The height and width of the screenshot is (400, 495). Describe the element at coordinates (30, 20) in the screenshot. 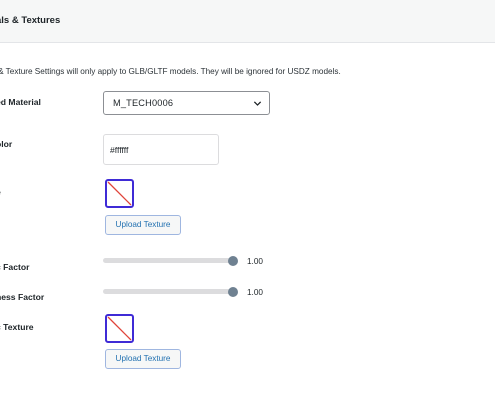

I see `section-title: als & Textures` at that location.